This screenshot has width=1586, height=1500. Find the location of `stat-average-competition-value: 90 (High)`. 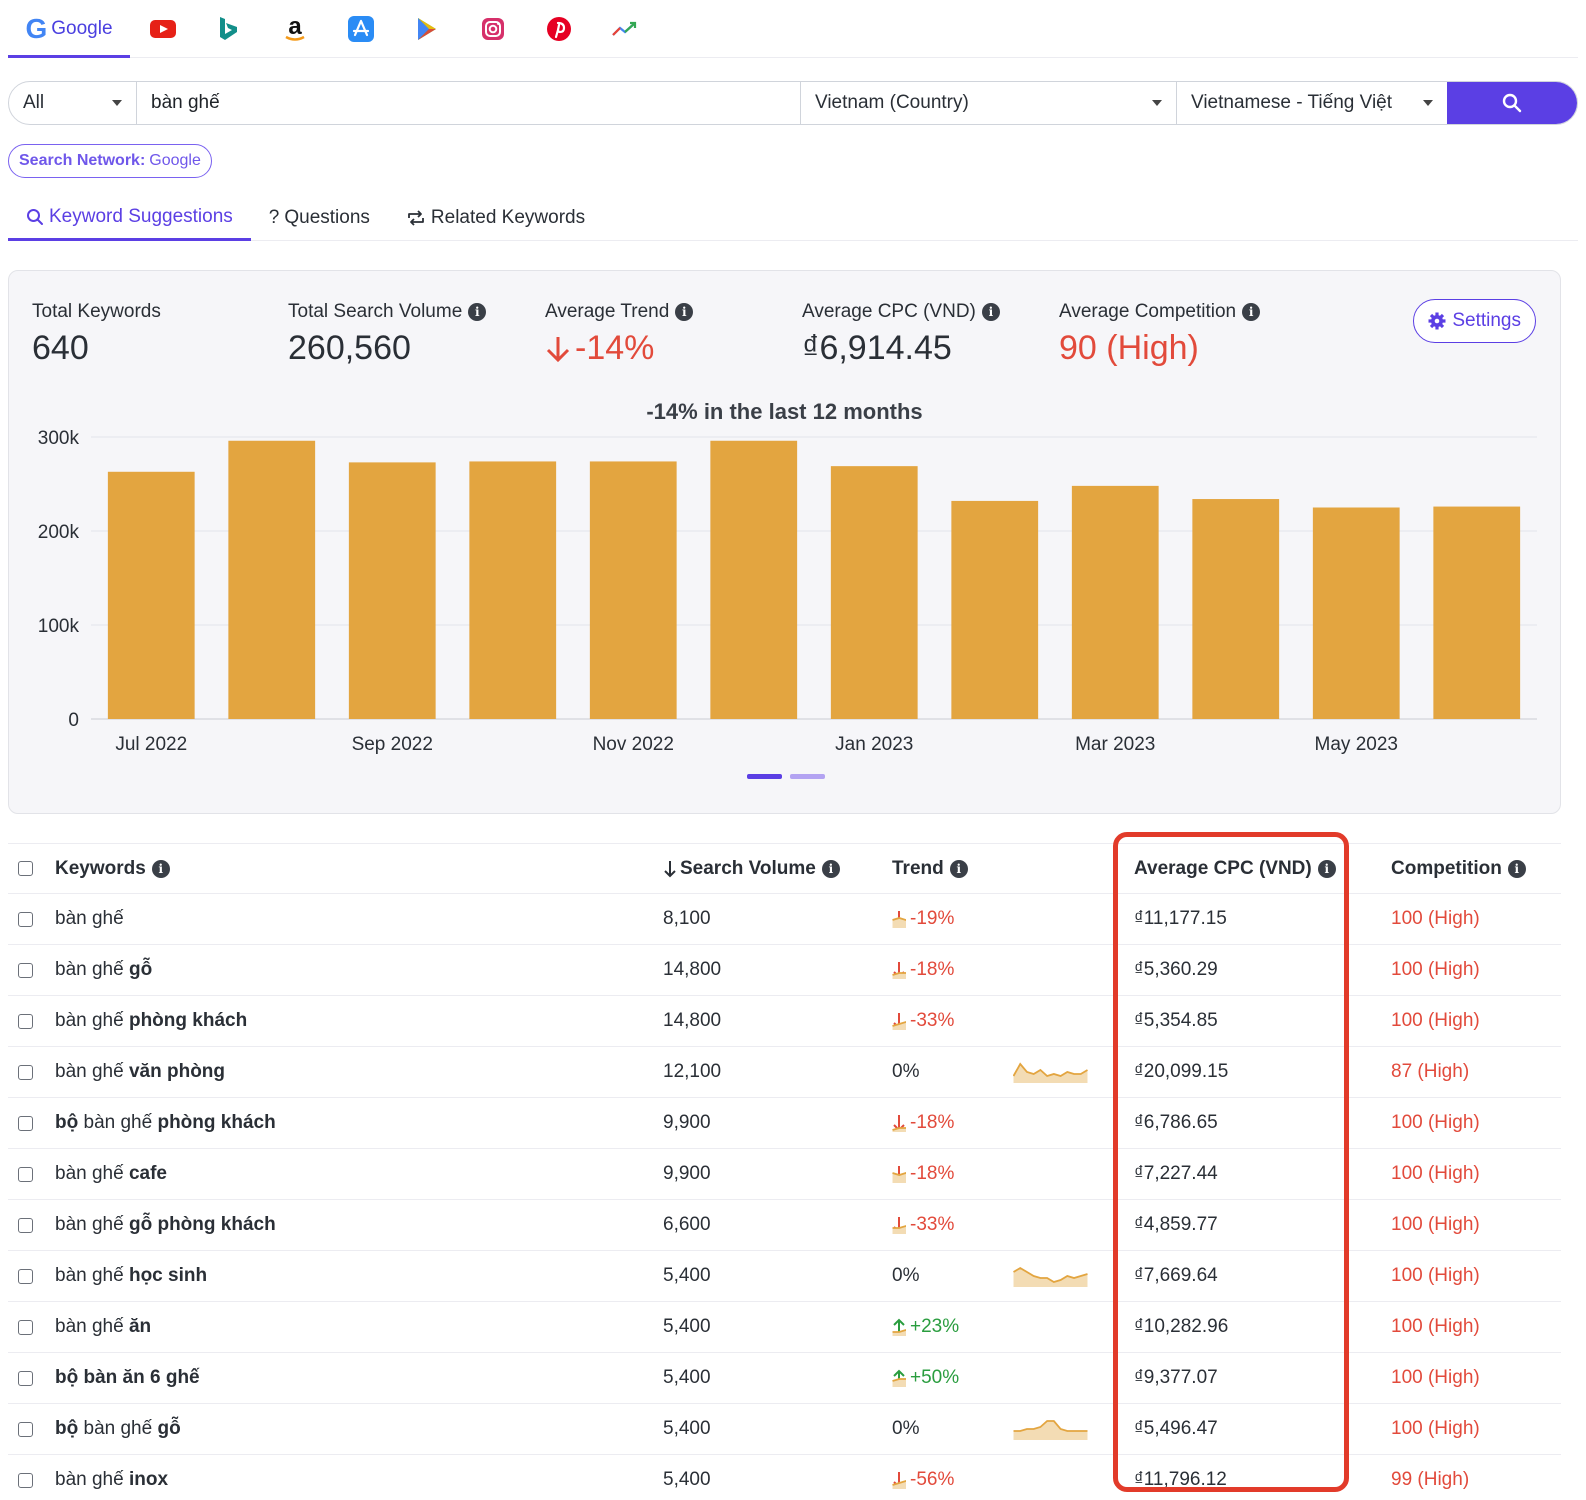

stat-average-competition-value: 90 (High) is located at coordinates (1129, 348).